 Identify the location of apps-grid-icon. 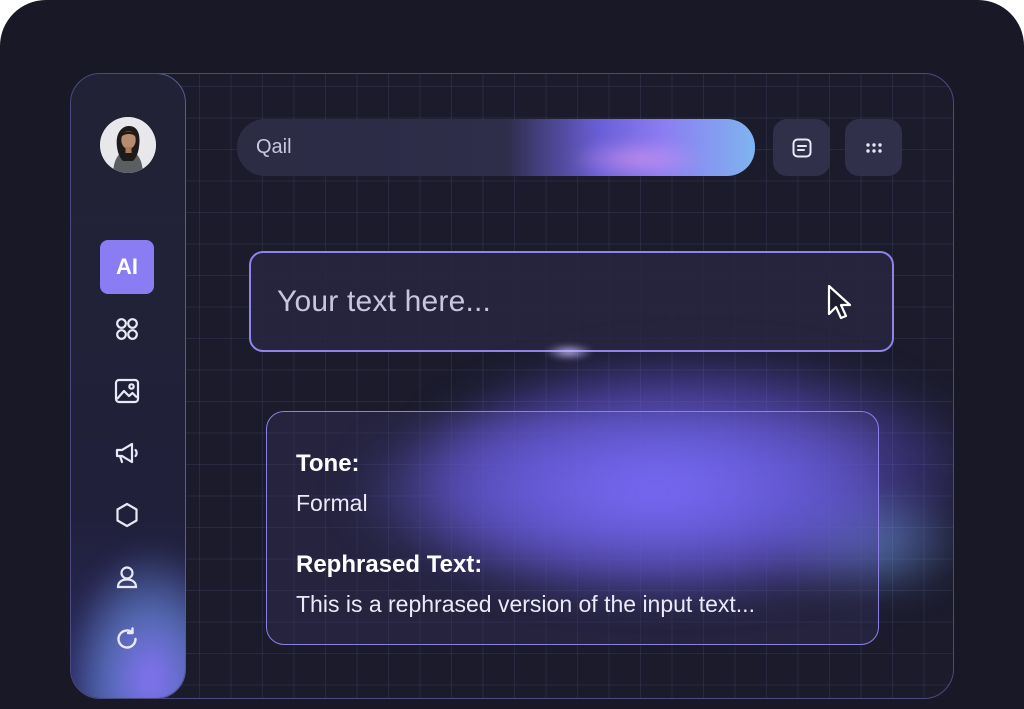
(127, 329).